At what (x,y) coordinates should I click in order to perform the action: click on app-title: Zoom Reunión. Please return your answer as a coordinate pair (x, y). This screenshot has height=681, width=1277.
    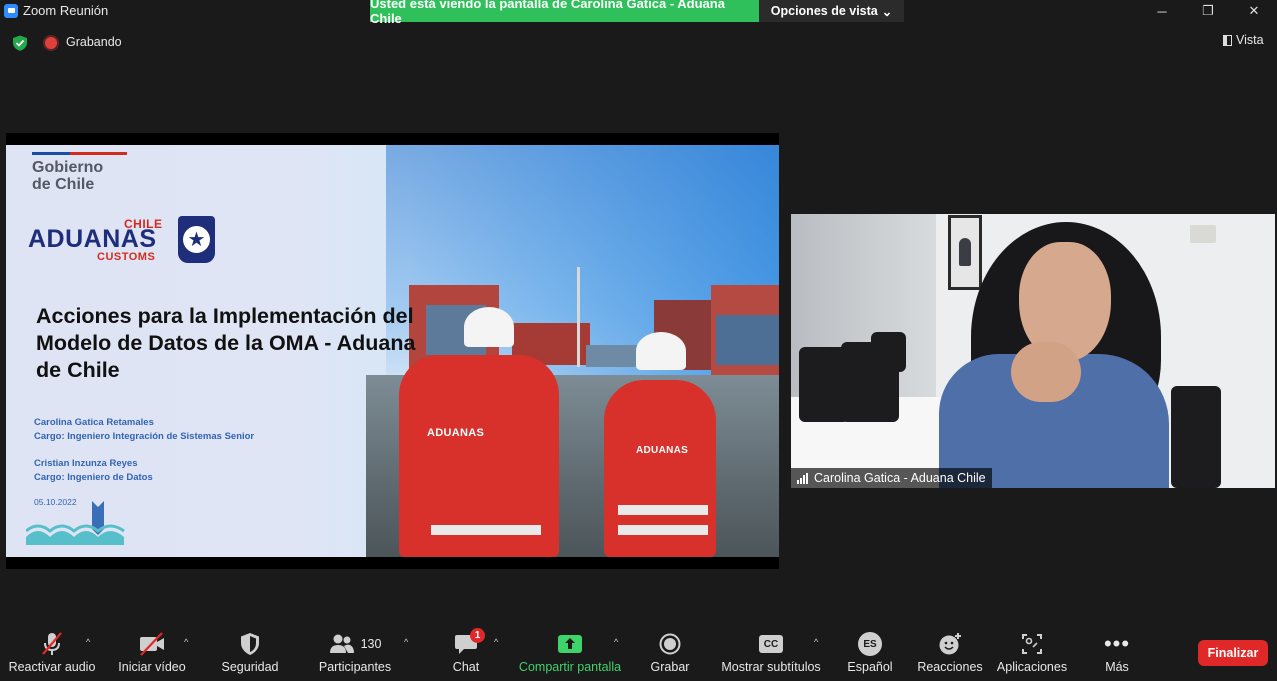
    Looking at the image, I should click on (56, 10).